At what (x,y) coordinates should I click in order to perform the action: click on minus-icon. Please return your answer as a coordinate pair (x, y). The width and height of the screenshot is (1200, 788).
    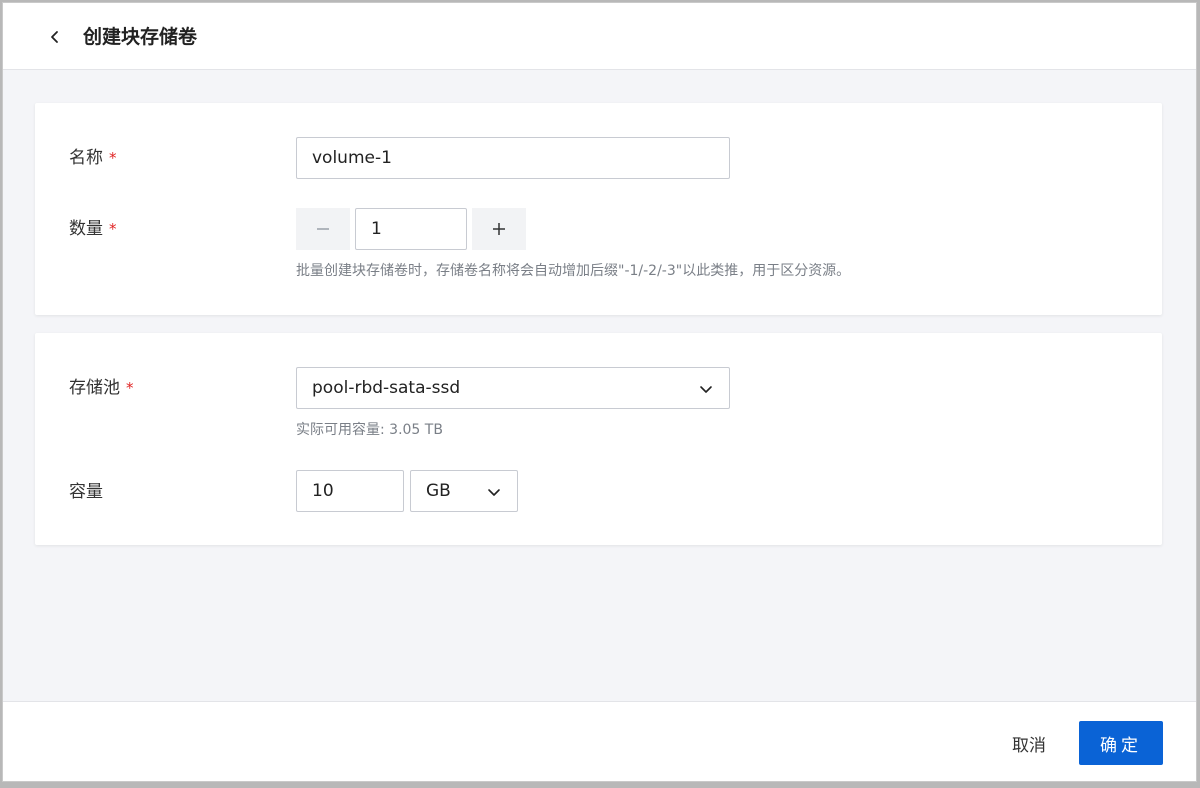
    Looking at the image, I should click on (323, 229).